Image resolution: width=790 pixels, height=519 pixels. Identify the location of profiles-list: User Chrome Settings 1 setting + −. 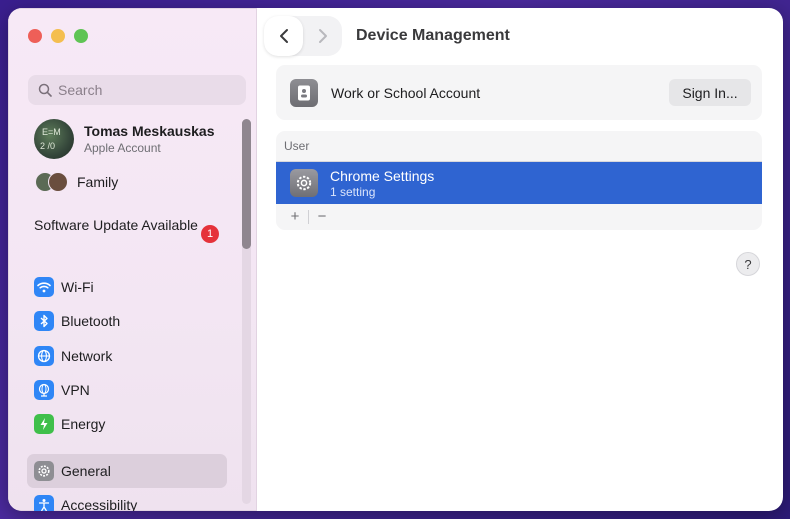
(519, 180).